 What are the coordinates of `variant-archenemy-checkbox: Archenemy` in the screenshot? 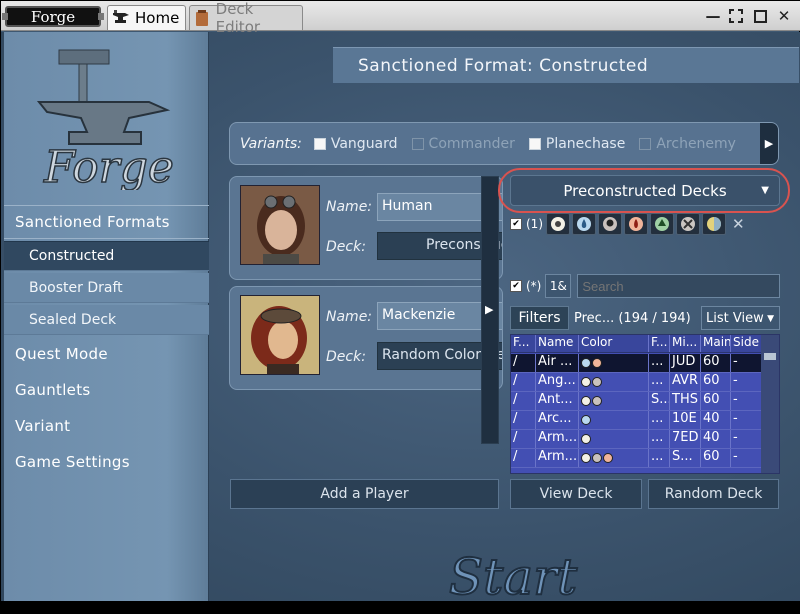 It's located at (687, 144).